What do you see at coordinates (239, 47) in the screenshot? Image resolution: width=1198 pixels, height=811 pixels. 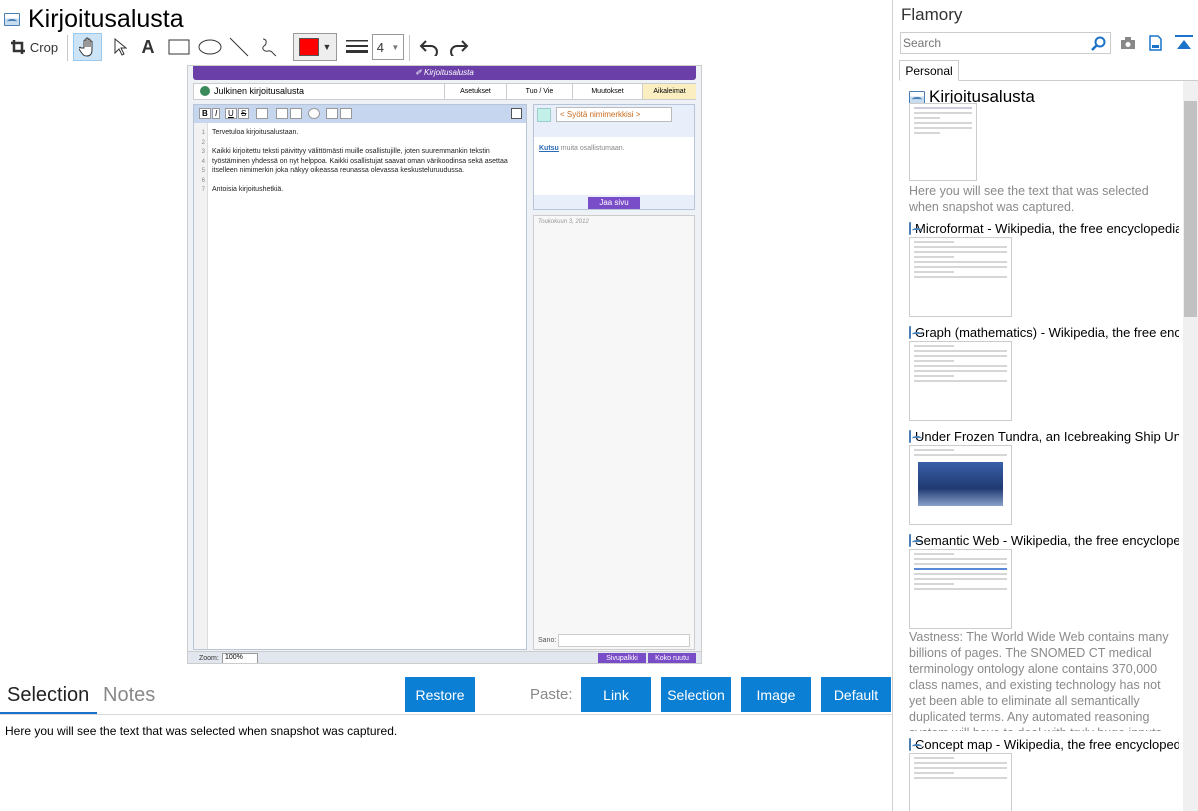 I see `line-tool-button` at bounding box center [239, 47].